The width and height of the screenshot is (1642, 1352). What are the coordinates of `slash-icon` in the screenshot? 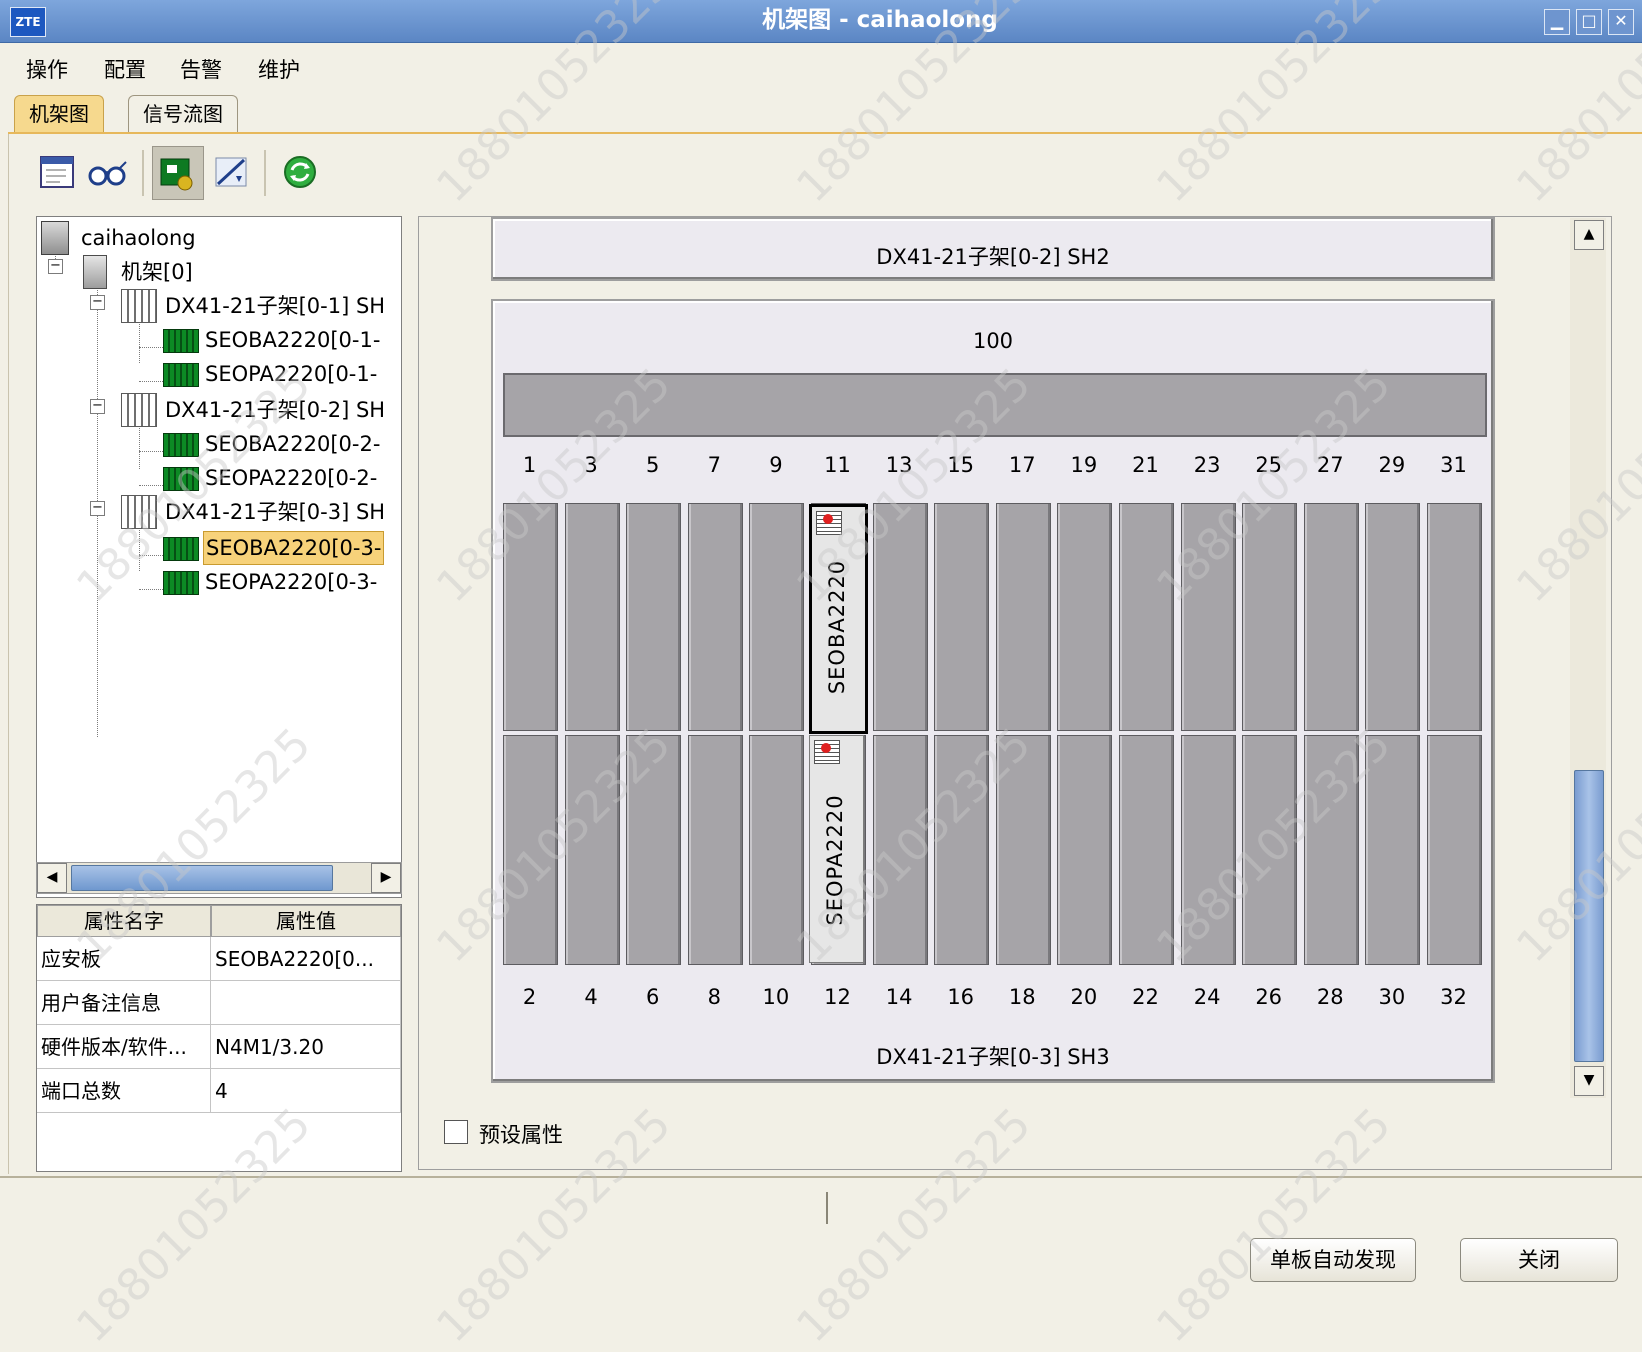 It's located at (233, 172).